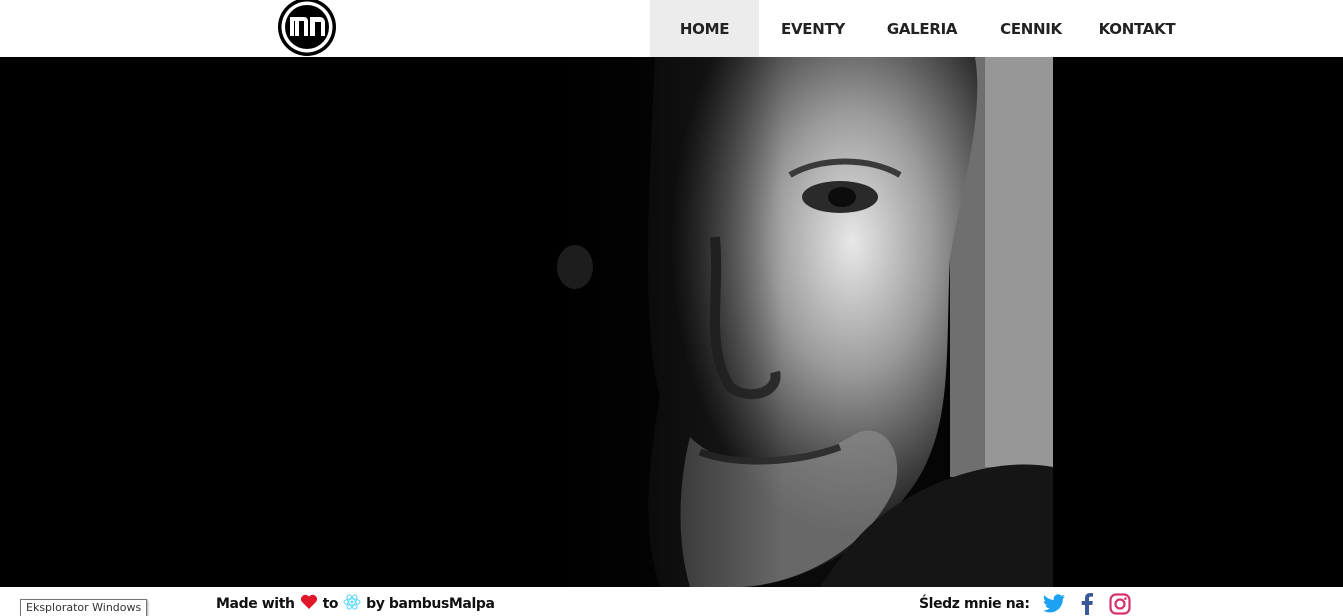 This screenshot has width=1343, height=616. What do you see at coordinates (974, 604) in the screenshot?
I see `follow-label: Śledz mnie na:` at bounding box center [974, 604].